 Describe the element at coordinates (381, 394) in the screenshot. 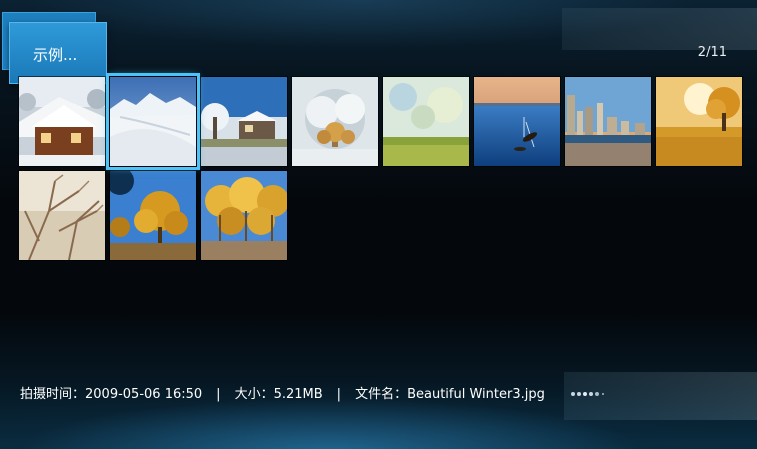

I see `file-name-label: 文件名：` at that location.